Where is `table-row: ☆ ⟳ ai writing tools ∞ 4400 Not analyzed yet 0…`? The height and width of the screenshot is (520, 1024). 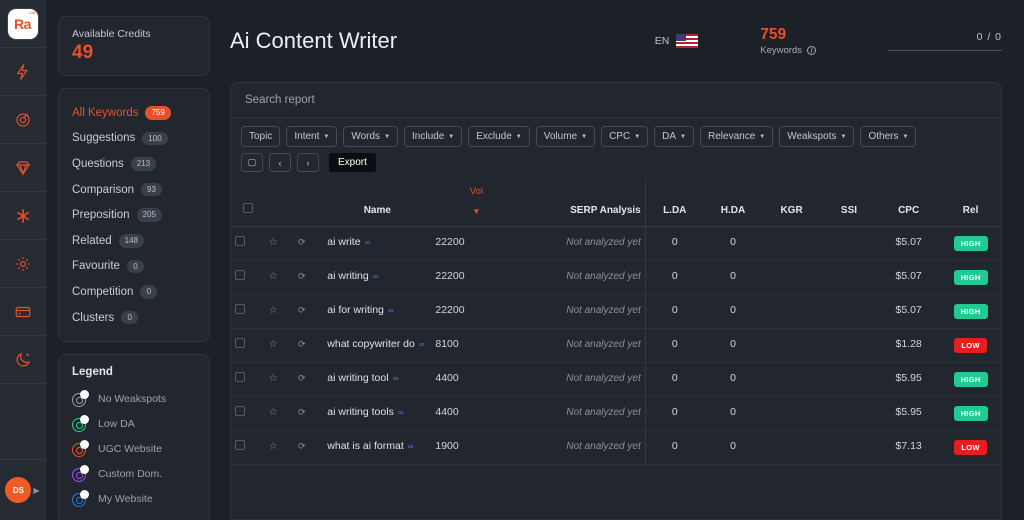 table-row: ☆ ⟳ ai writing tools ∞ 4400 Not analyzed yet 0… is located at coordinates (616, 413).